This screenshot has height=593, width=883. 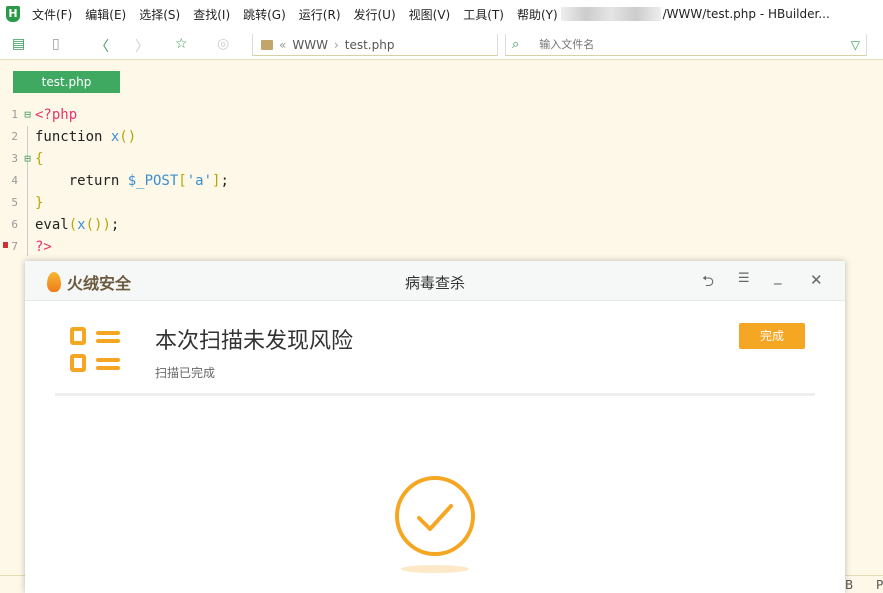 I want to click on breadcrumb-www: WWW, so click(x=310, y=45).